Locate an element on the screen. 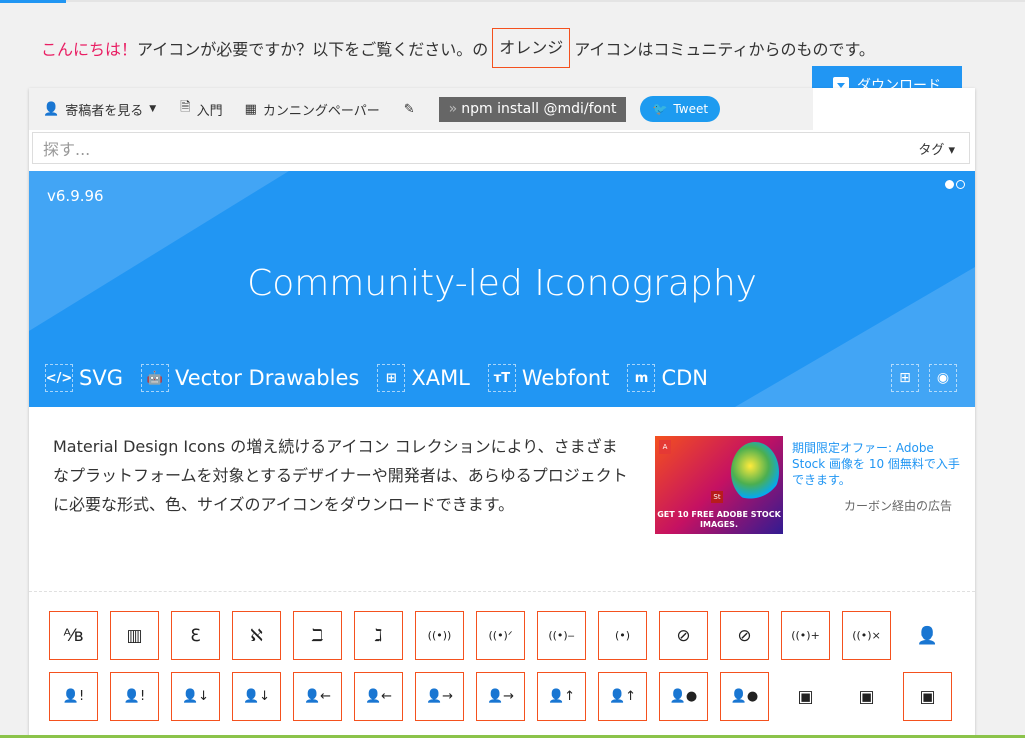 Image resolution: width=1025 pixels, height=738 pixels. cdn-icon: m is located at coordinates (641, 378).